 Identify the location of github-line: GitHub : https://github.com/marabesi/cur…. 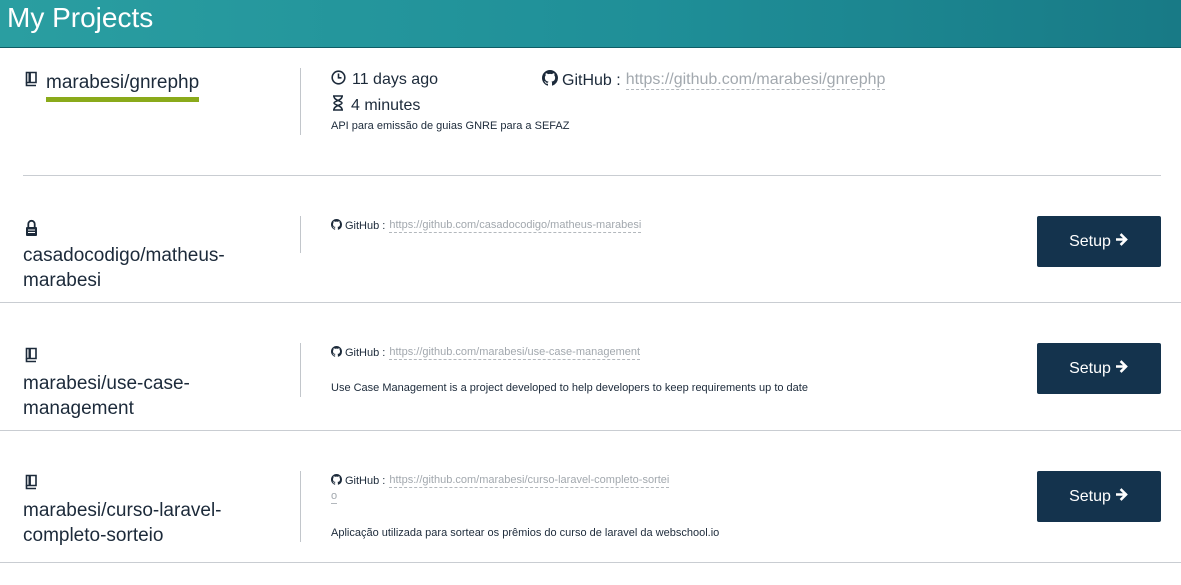
(500, 481).